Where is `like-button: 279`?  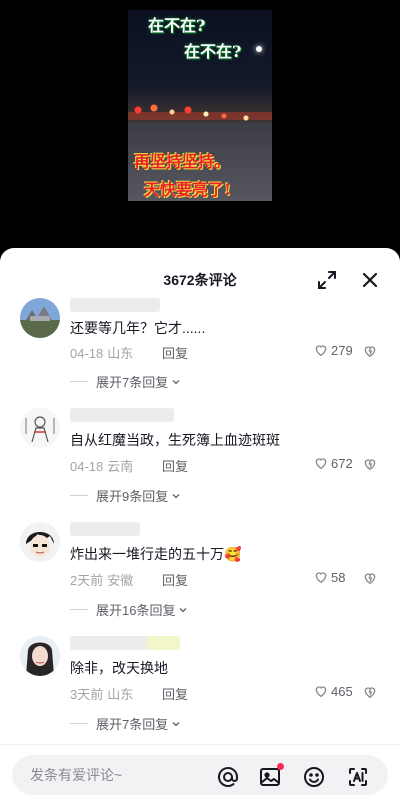
like-button: 279 is located at coordinates (333, 350).